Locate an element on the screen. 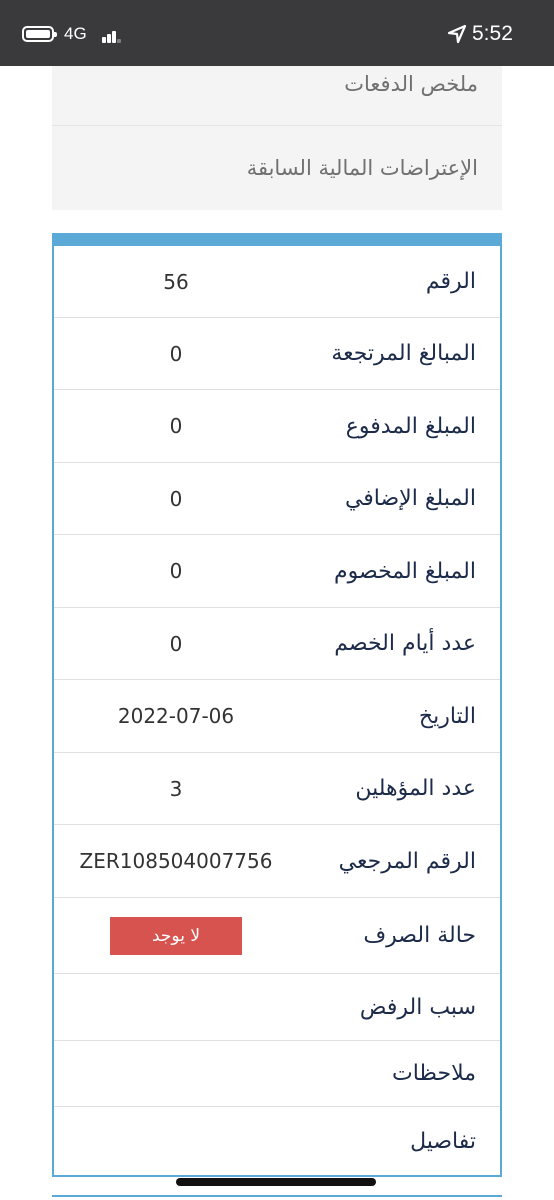 The image size is (554, 1200). detail-label: ملاحظات is located at coordinates (434, 1073).